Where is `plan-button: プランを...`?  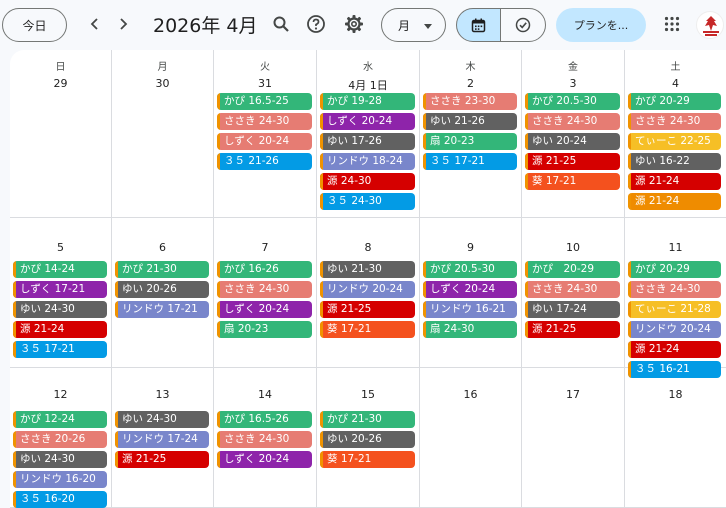 plan-button: プランを... is located at coordinates (601, 25).